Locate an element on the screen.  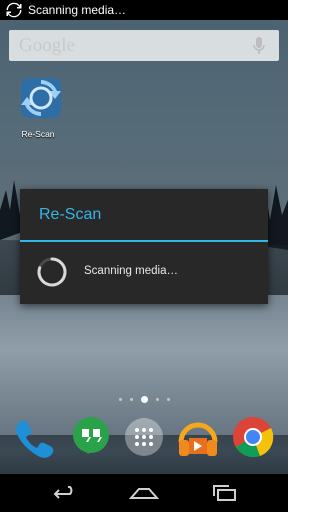
navigation-bar is located at coordinates (144, 493).